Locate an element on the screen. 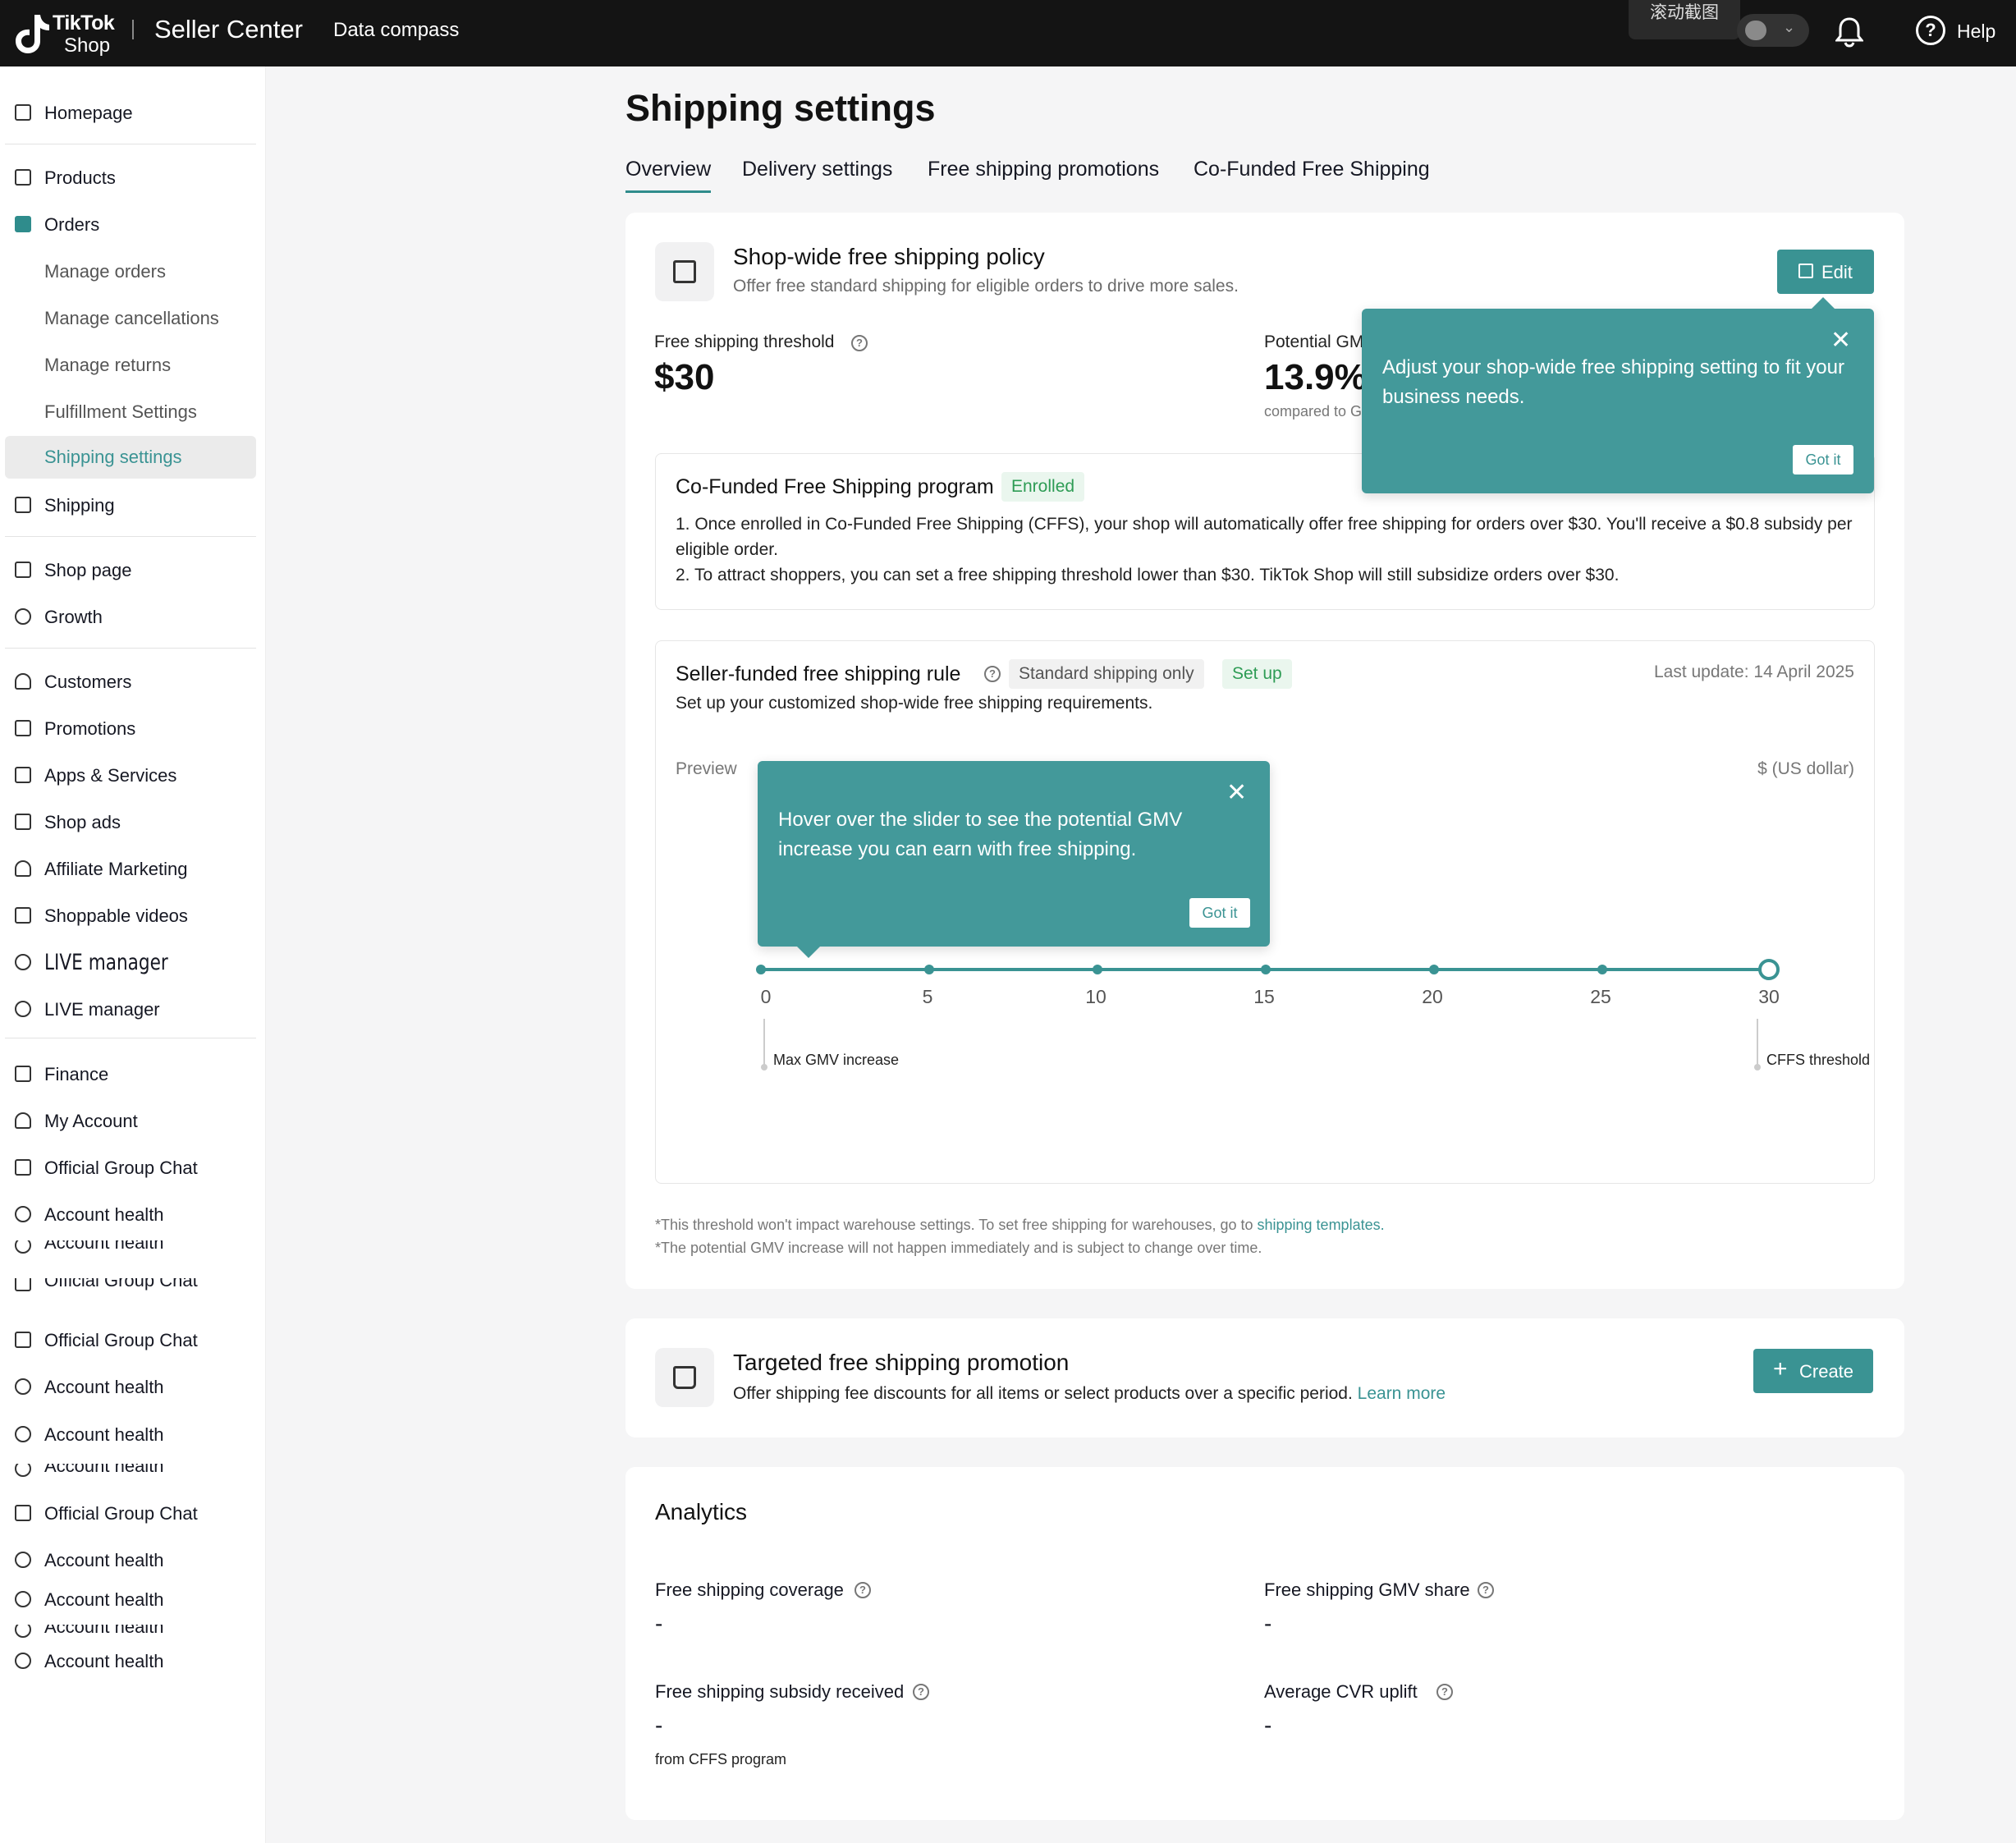 Image resolution: width=2016 pixels, height=1843 pixels. create-button: + Create is located at coordinates (1813, 1371).